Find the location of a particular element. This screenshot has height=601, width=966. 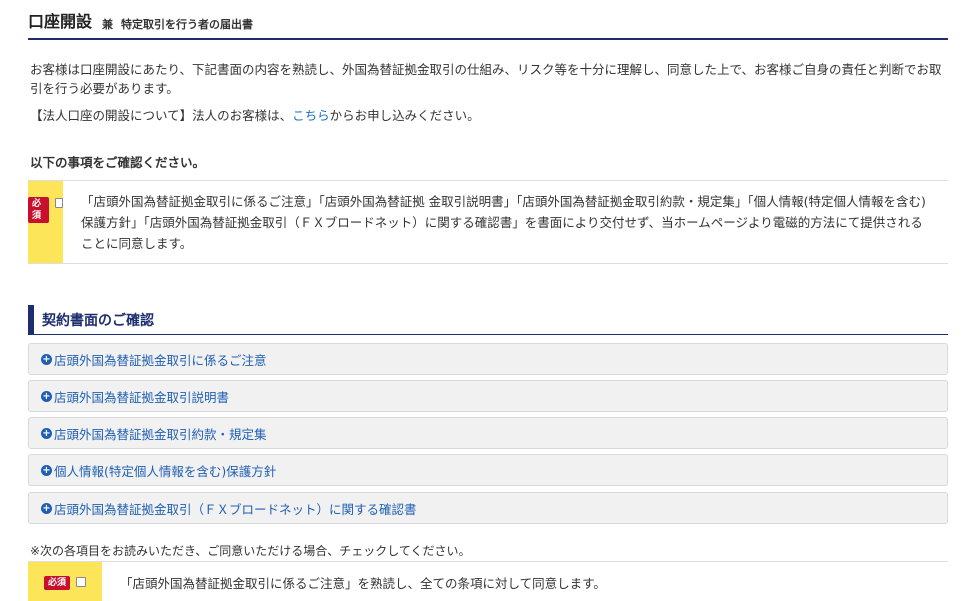

agreement-checkbox-notice is located at coordinates (81, 582).